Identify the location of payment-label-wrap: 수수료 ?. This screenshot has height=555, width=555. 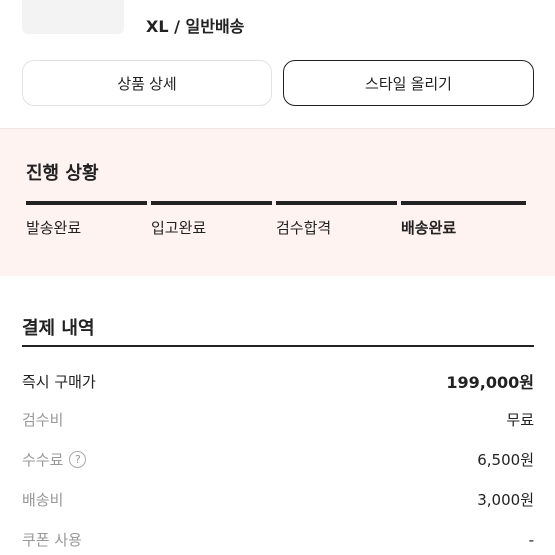
(54, 459).